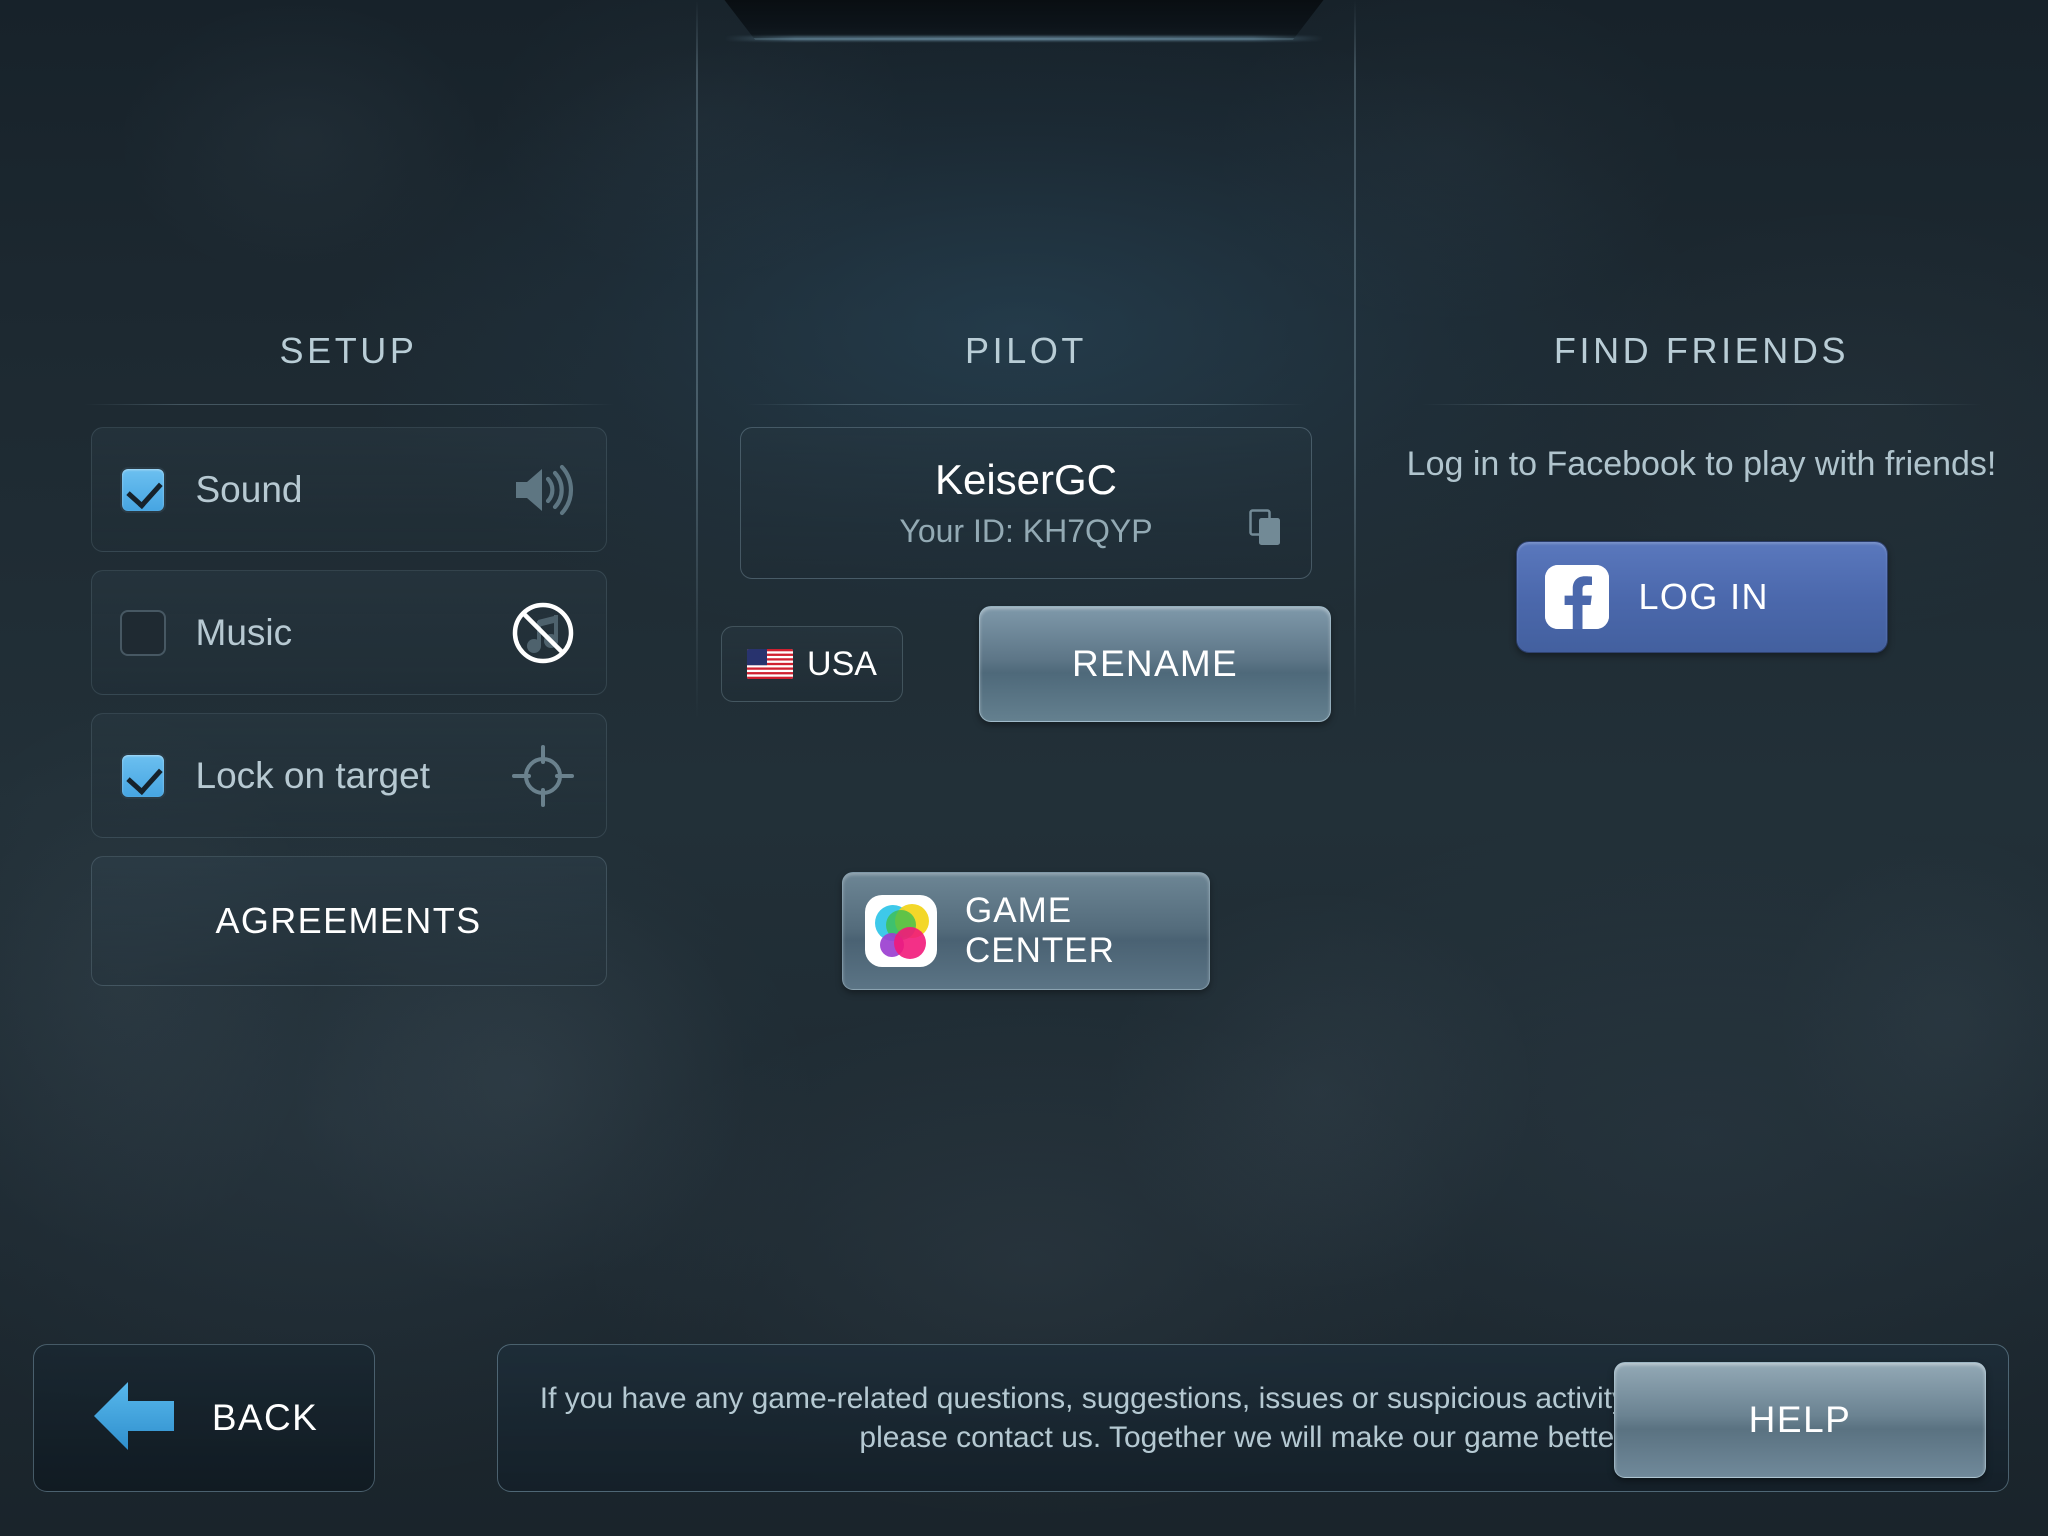 This screenshot has width=2048, height=1536. Describe the element at coordinates (1040, 930) in the screenshot. I see `game-center-label: GAME CENTER` at that location.